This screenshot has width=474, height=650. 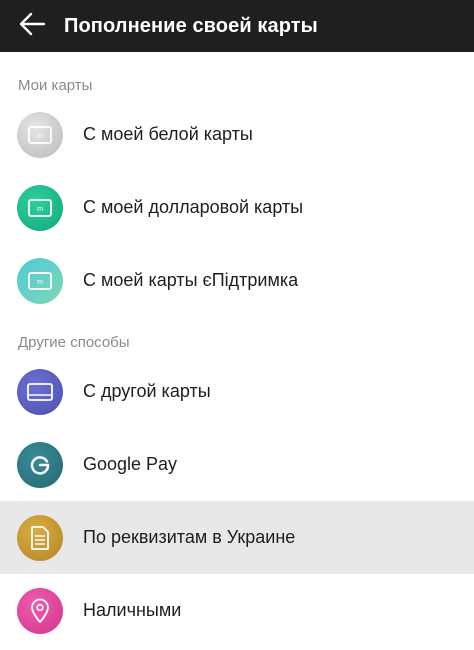 What do you see at coordinates (191, 280) in the screenshot?
I see `item-label: С моей карты єПідтримка` at bounding box center [191, 280].